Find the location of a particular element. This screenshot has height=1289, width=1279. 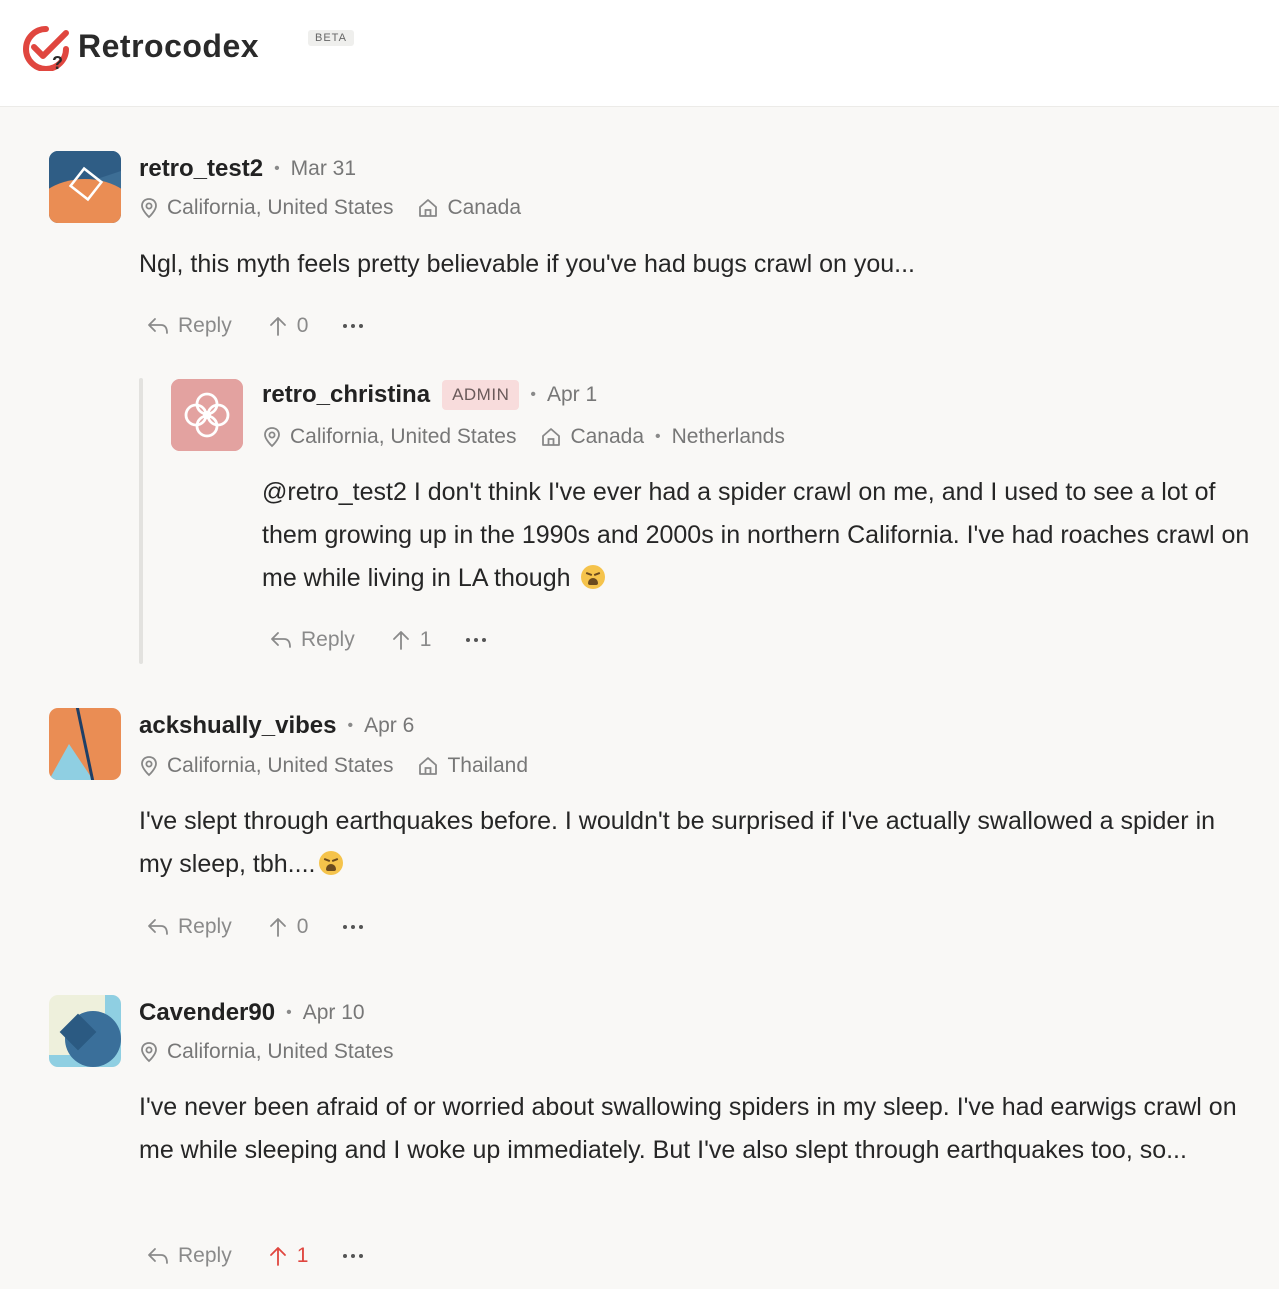

beta-badge: BETA is located at coordinates (331, 38).